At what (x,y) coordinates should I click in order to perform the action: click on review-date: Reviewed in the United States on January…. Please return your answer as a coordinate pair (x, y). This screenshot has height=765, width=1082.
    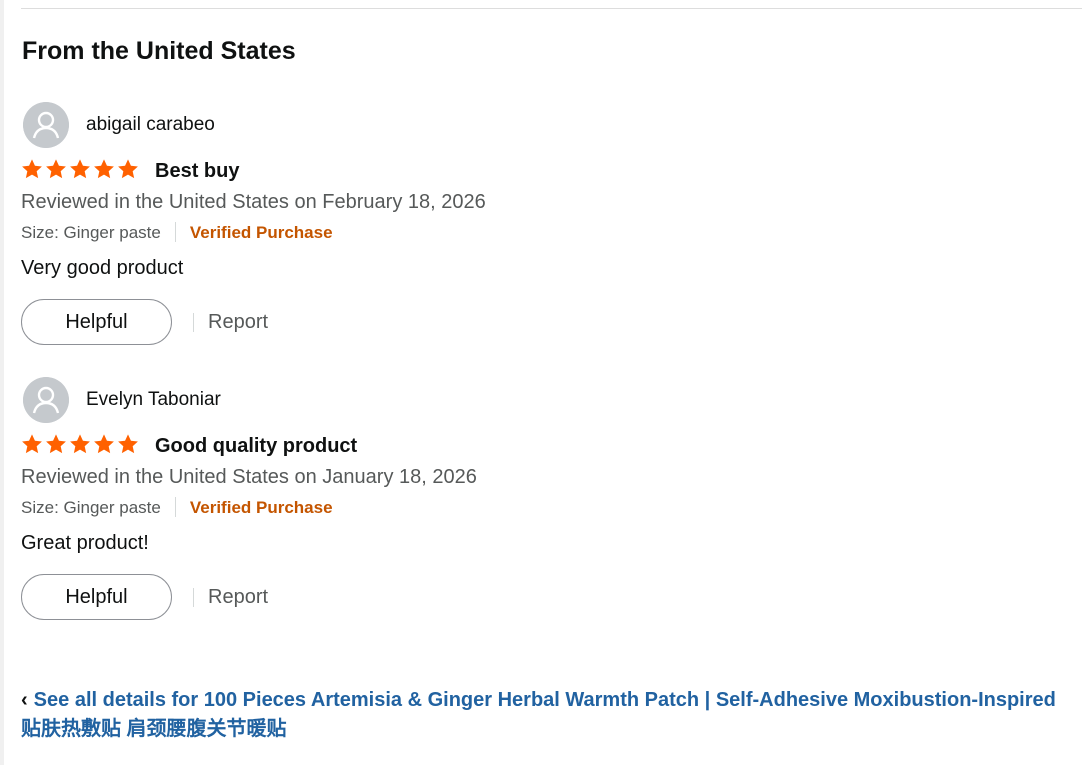
    Looking at the image, I should click on (249, 477).